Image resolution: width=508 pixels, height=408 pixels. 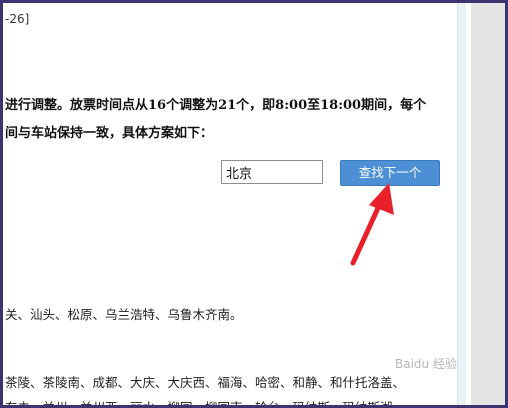 I want to click on reference-text: -26], so click(x=17, y=19).